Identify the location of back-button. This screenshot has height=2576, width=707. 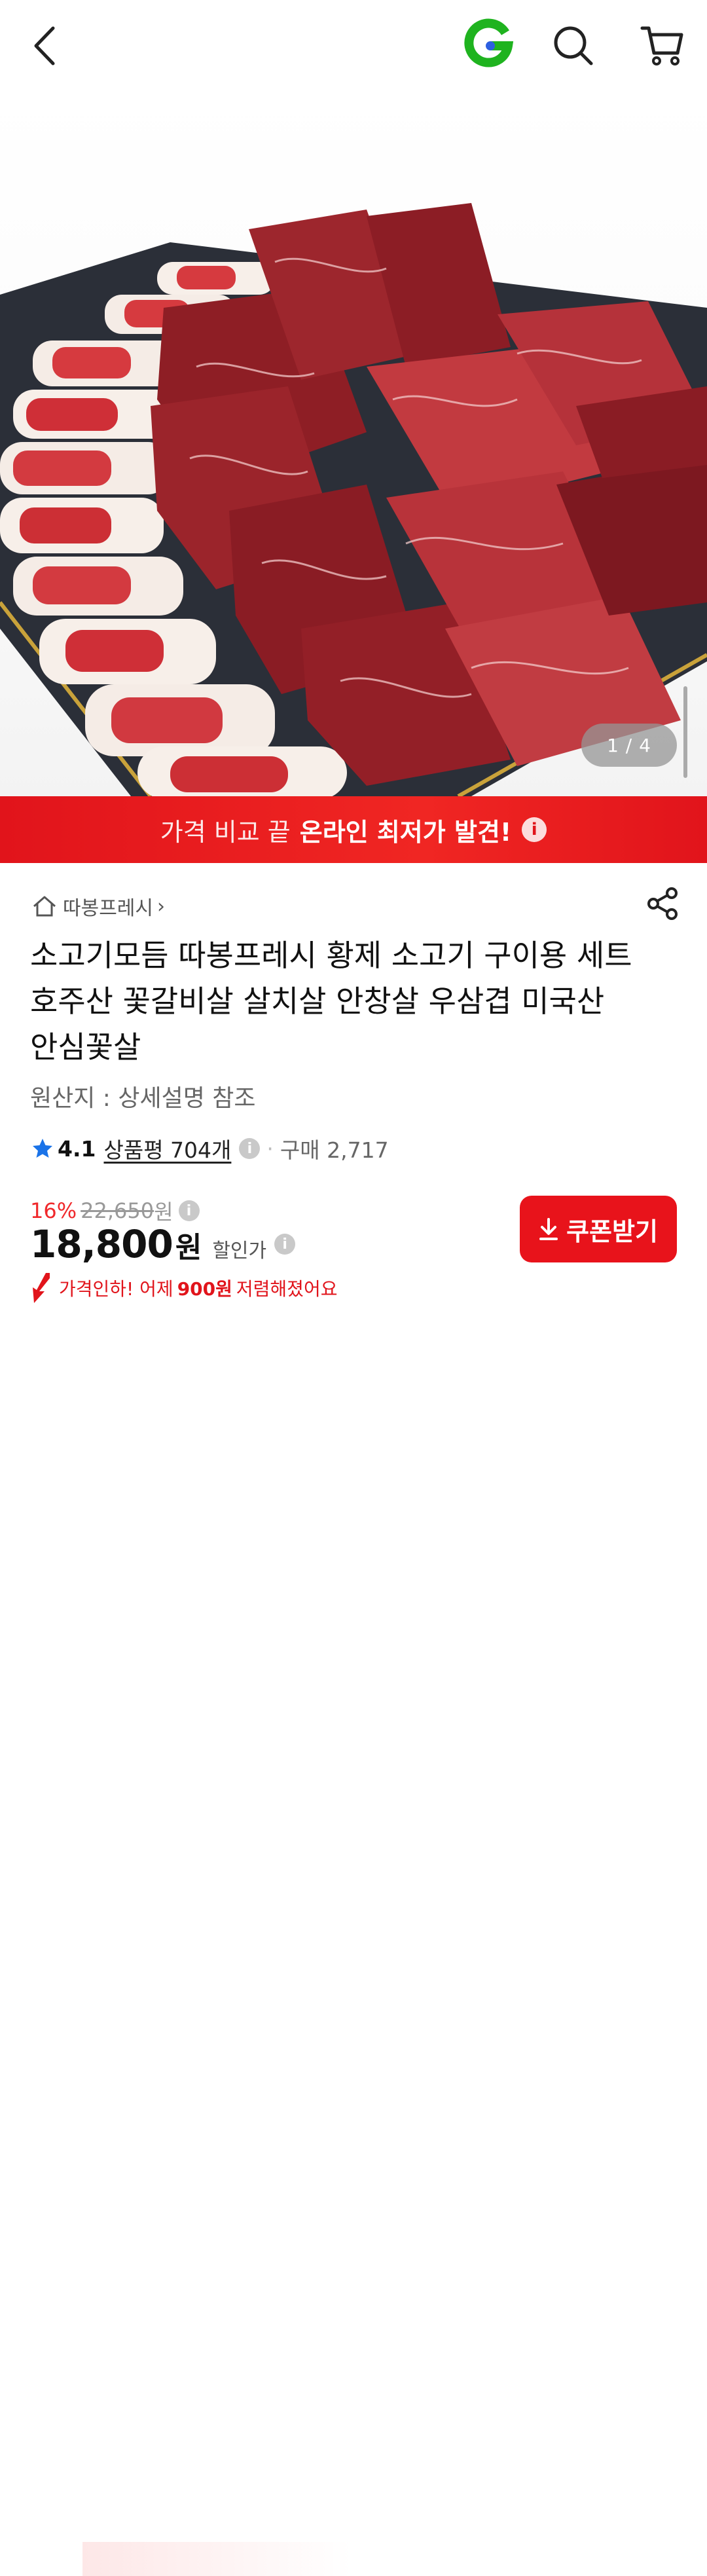
(44, 46).